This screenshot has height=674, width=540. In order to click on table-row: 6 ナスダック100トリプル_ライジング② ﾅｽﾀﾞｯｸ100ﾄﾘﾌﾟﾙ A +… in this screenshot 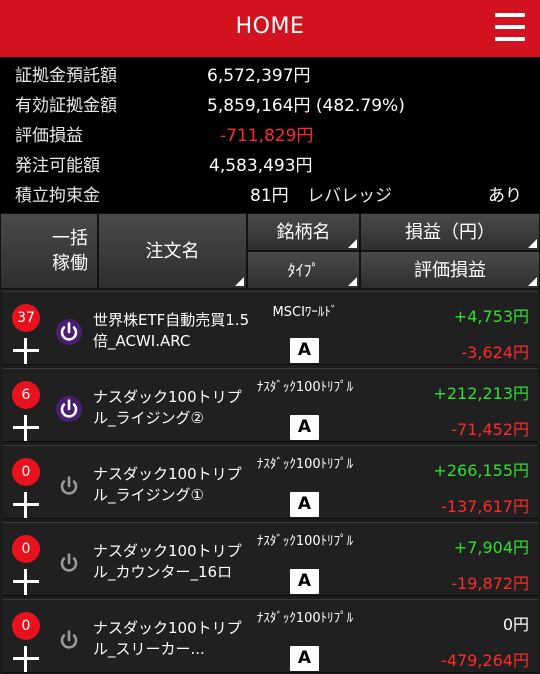, I will do `click(270, 405)`.